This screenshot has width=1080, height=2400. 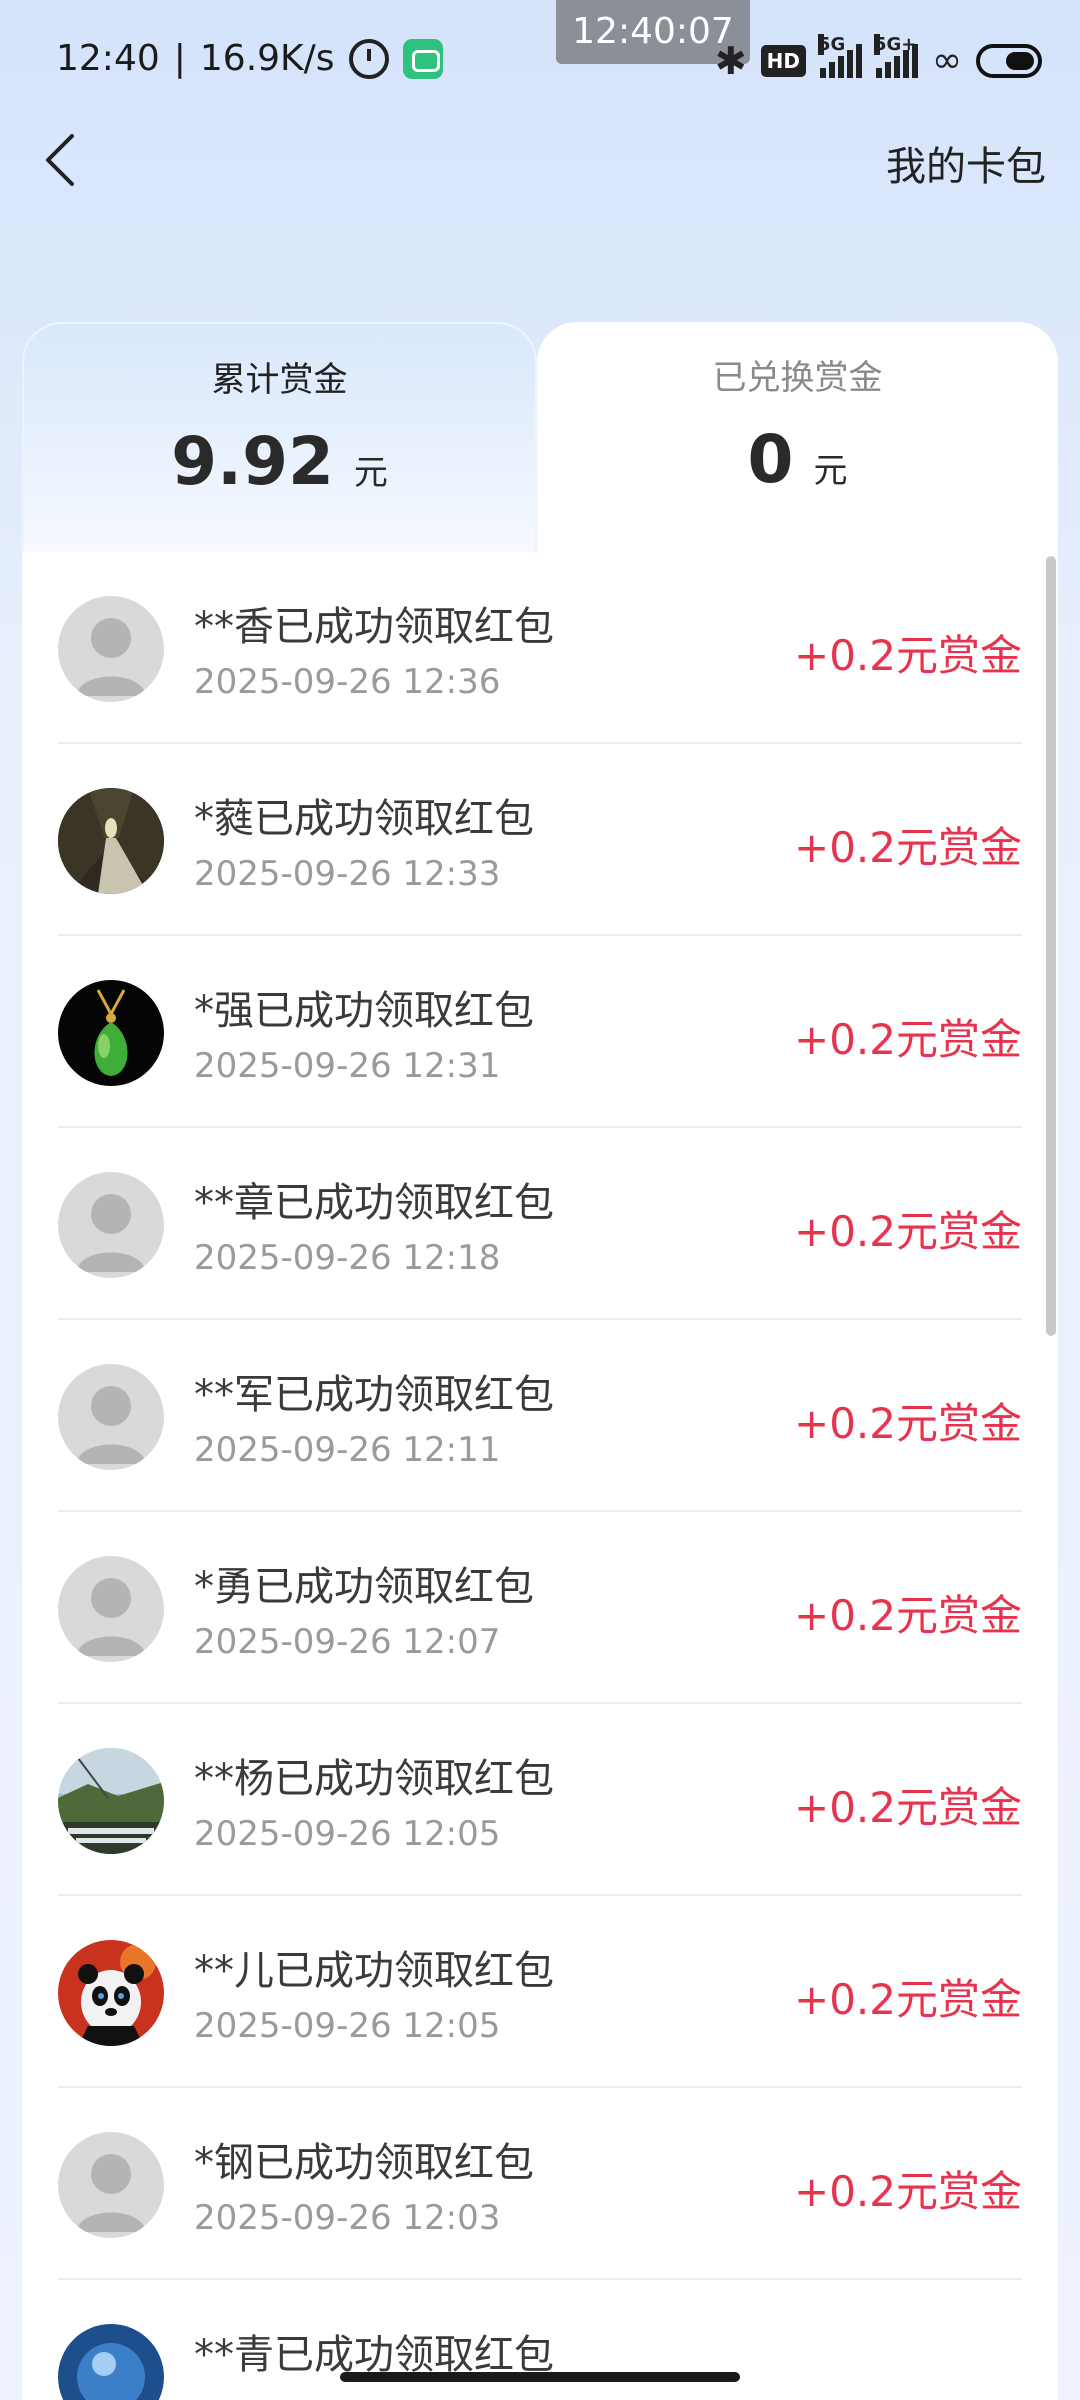 What do you see at coordinates (540, 65) in the screenshot?
I see `status-bar: 12:40 | 16.9K/s 12:40:07 ✱ HD 5G 5G+ ∞` at bounding box center [540, 65].